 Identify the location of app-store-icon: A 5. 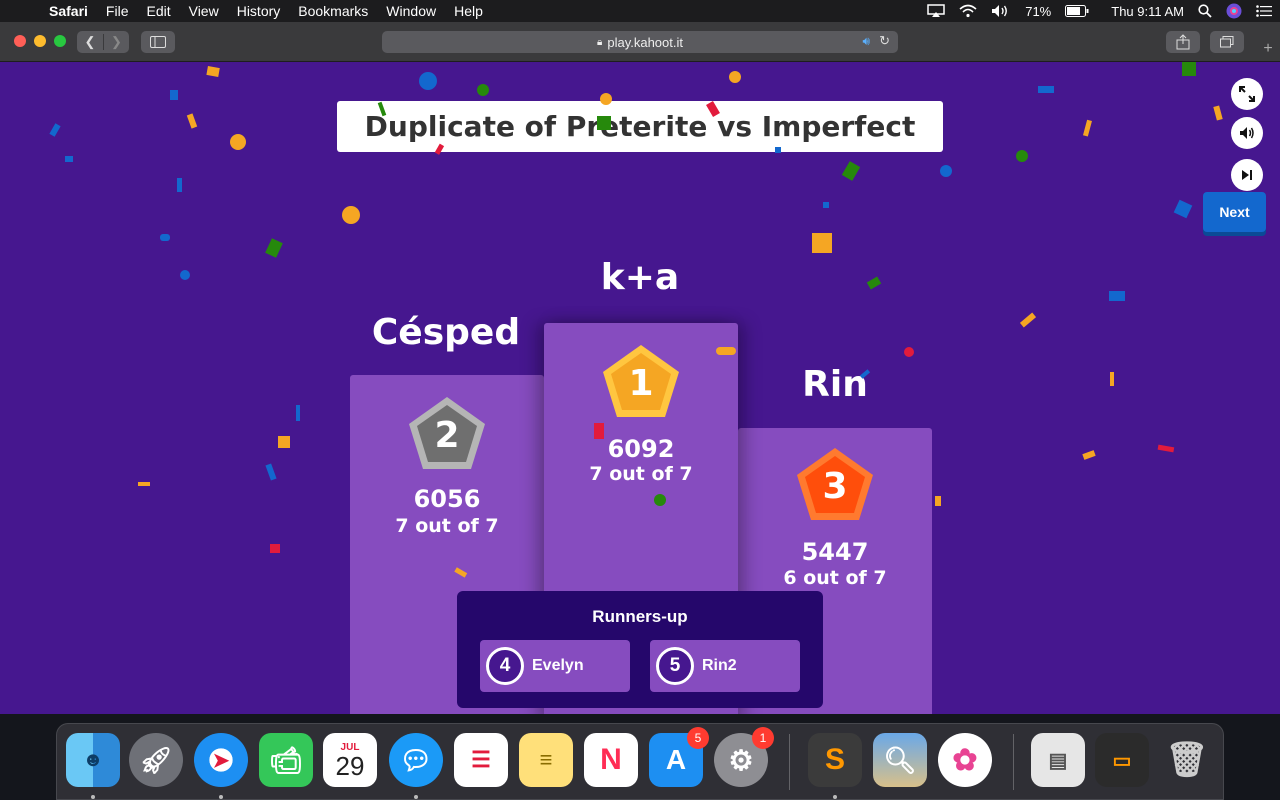
(679, 757).